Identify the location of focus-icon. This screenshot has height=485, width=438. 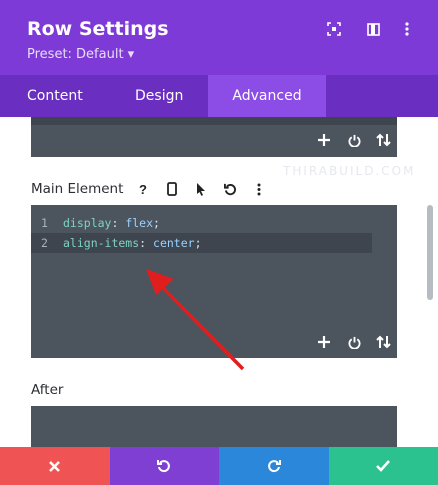
(334, 29).